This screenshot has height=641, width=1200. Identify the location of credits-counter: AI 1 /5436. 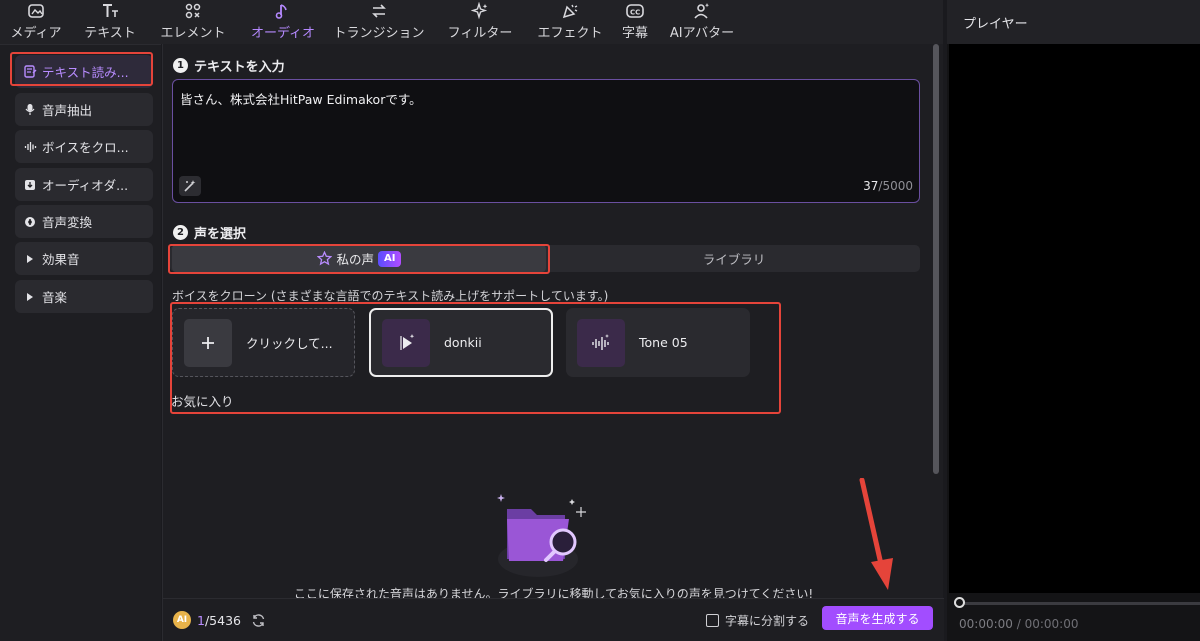
(219, 620).